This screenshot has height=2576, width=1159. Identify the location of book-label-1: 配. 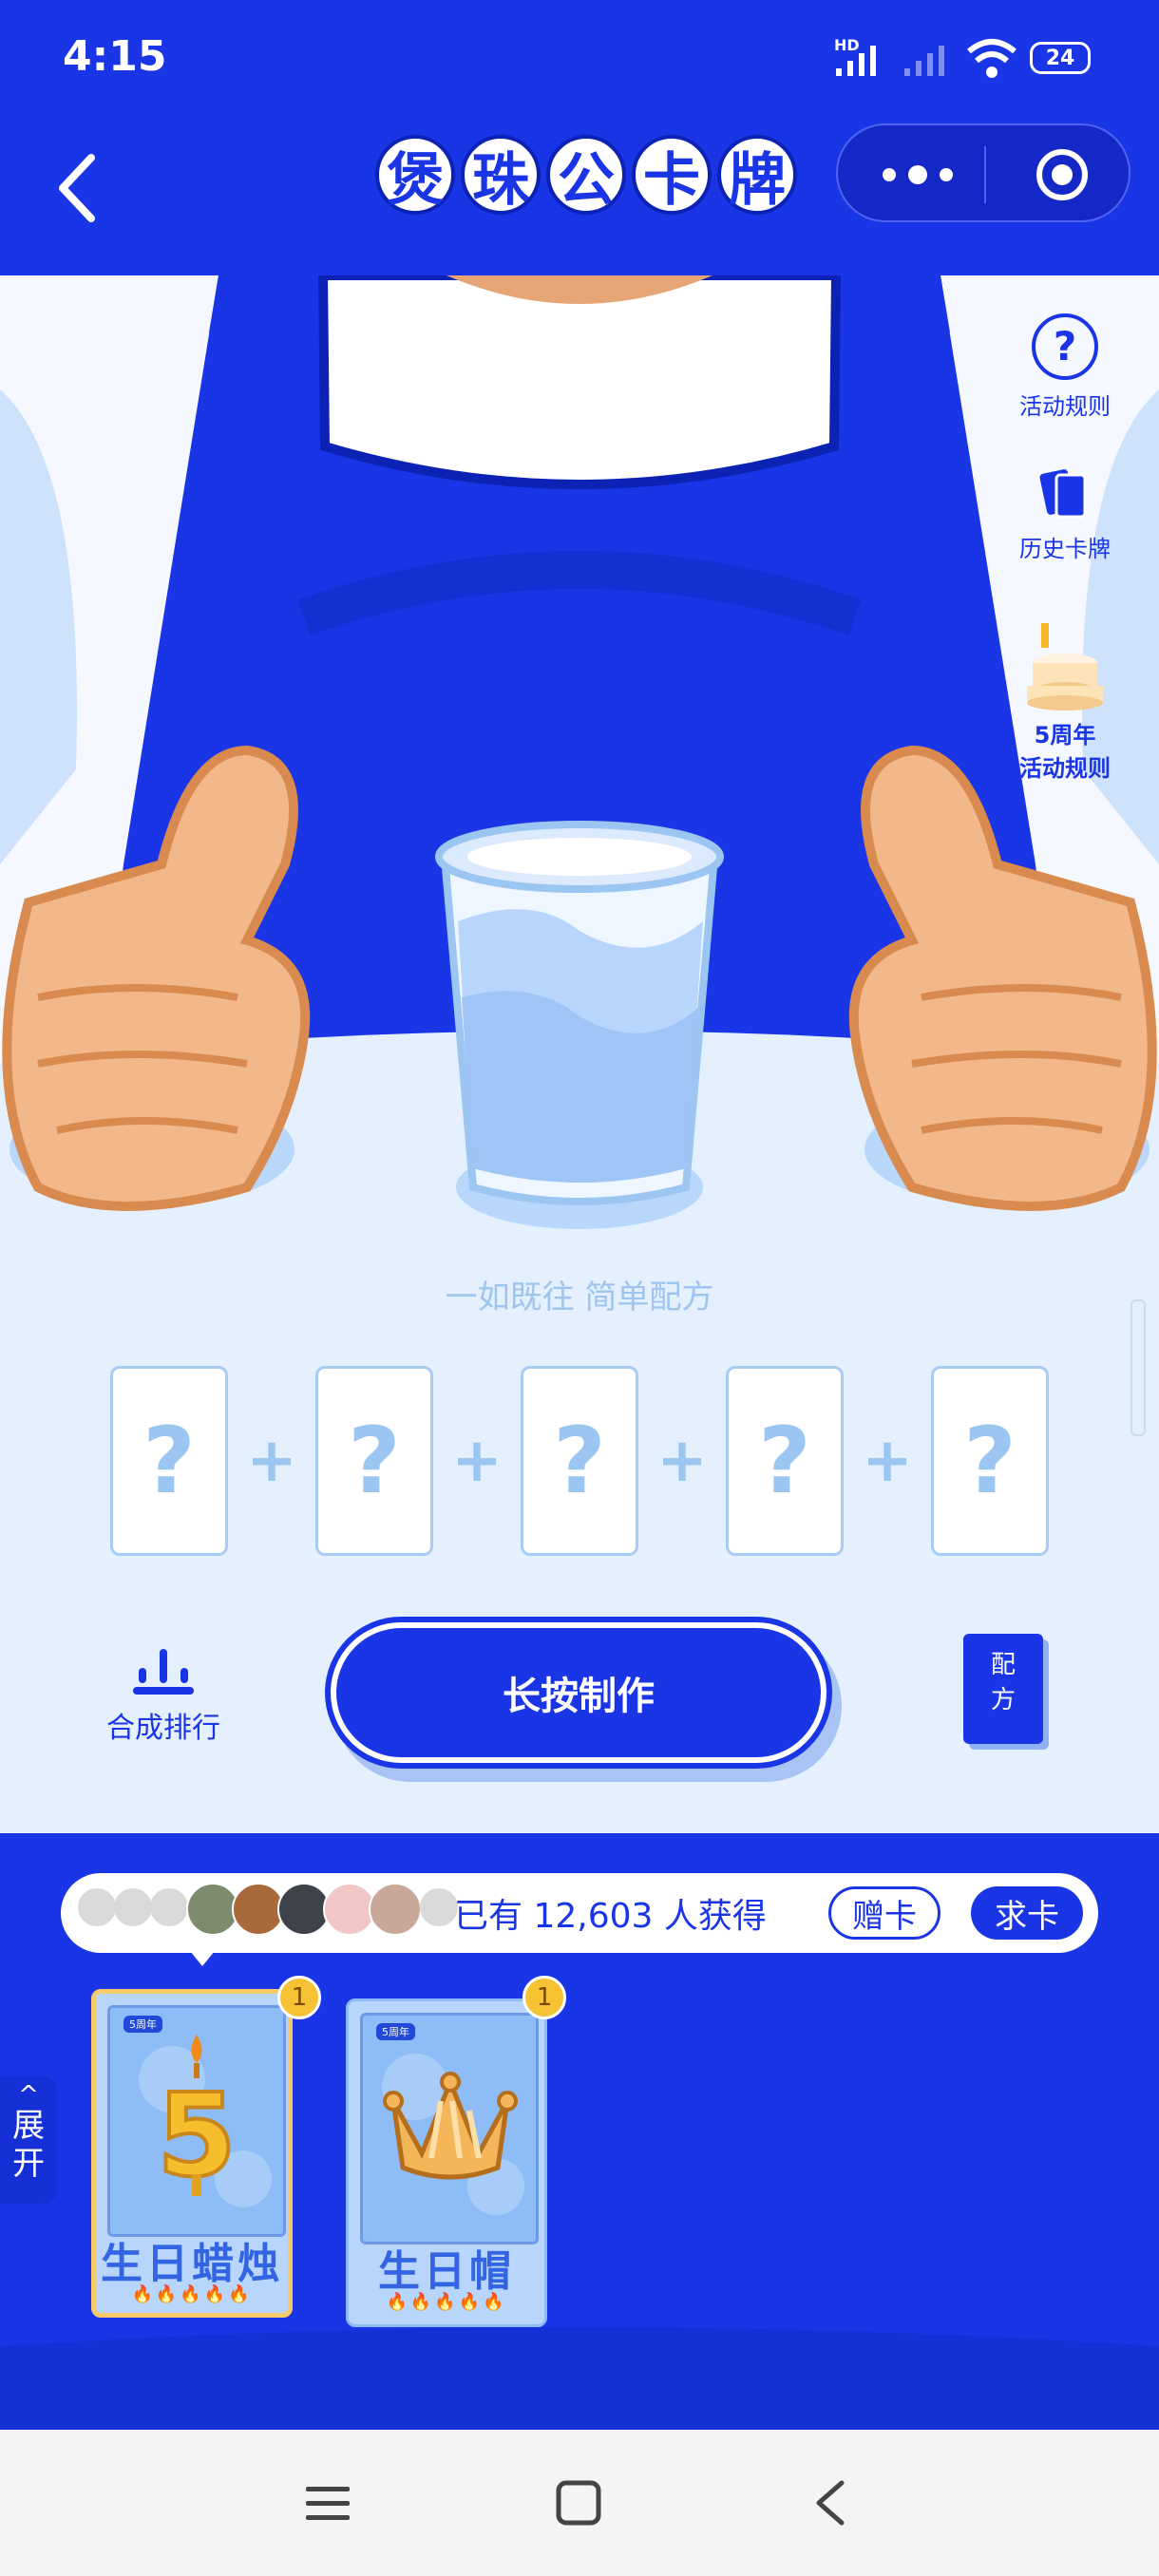
(1003, 1665).